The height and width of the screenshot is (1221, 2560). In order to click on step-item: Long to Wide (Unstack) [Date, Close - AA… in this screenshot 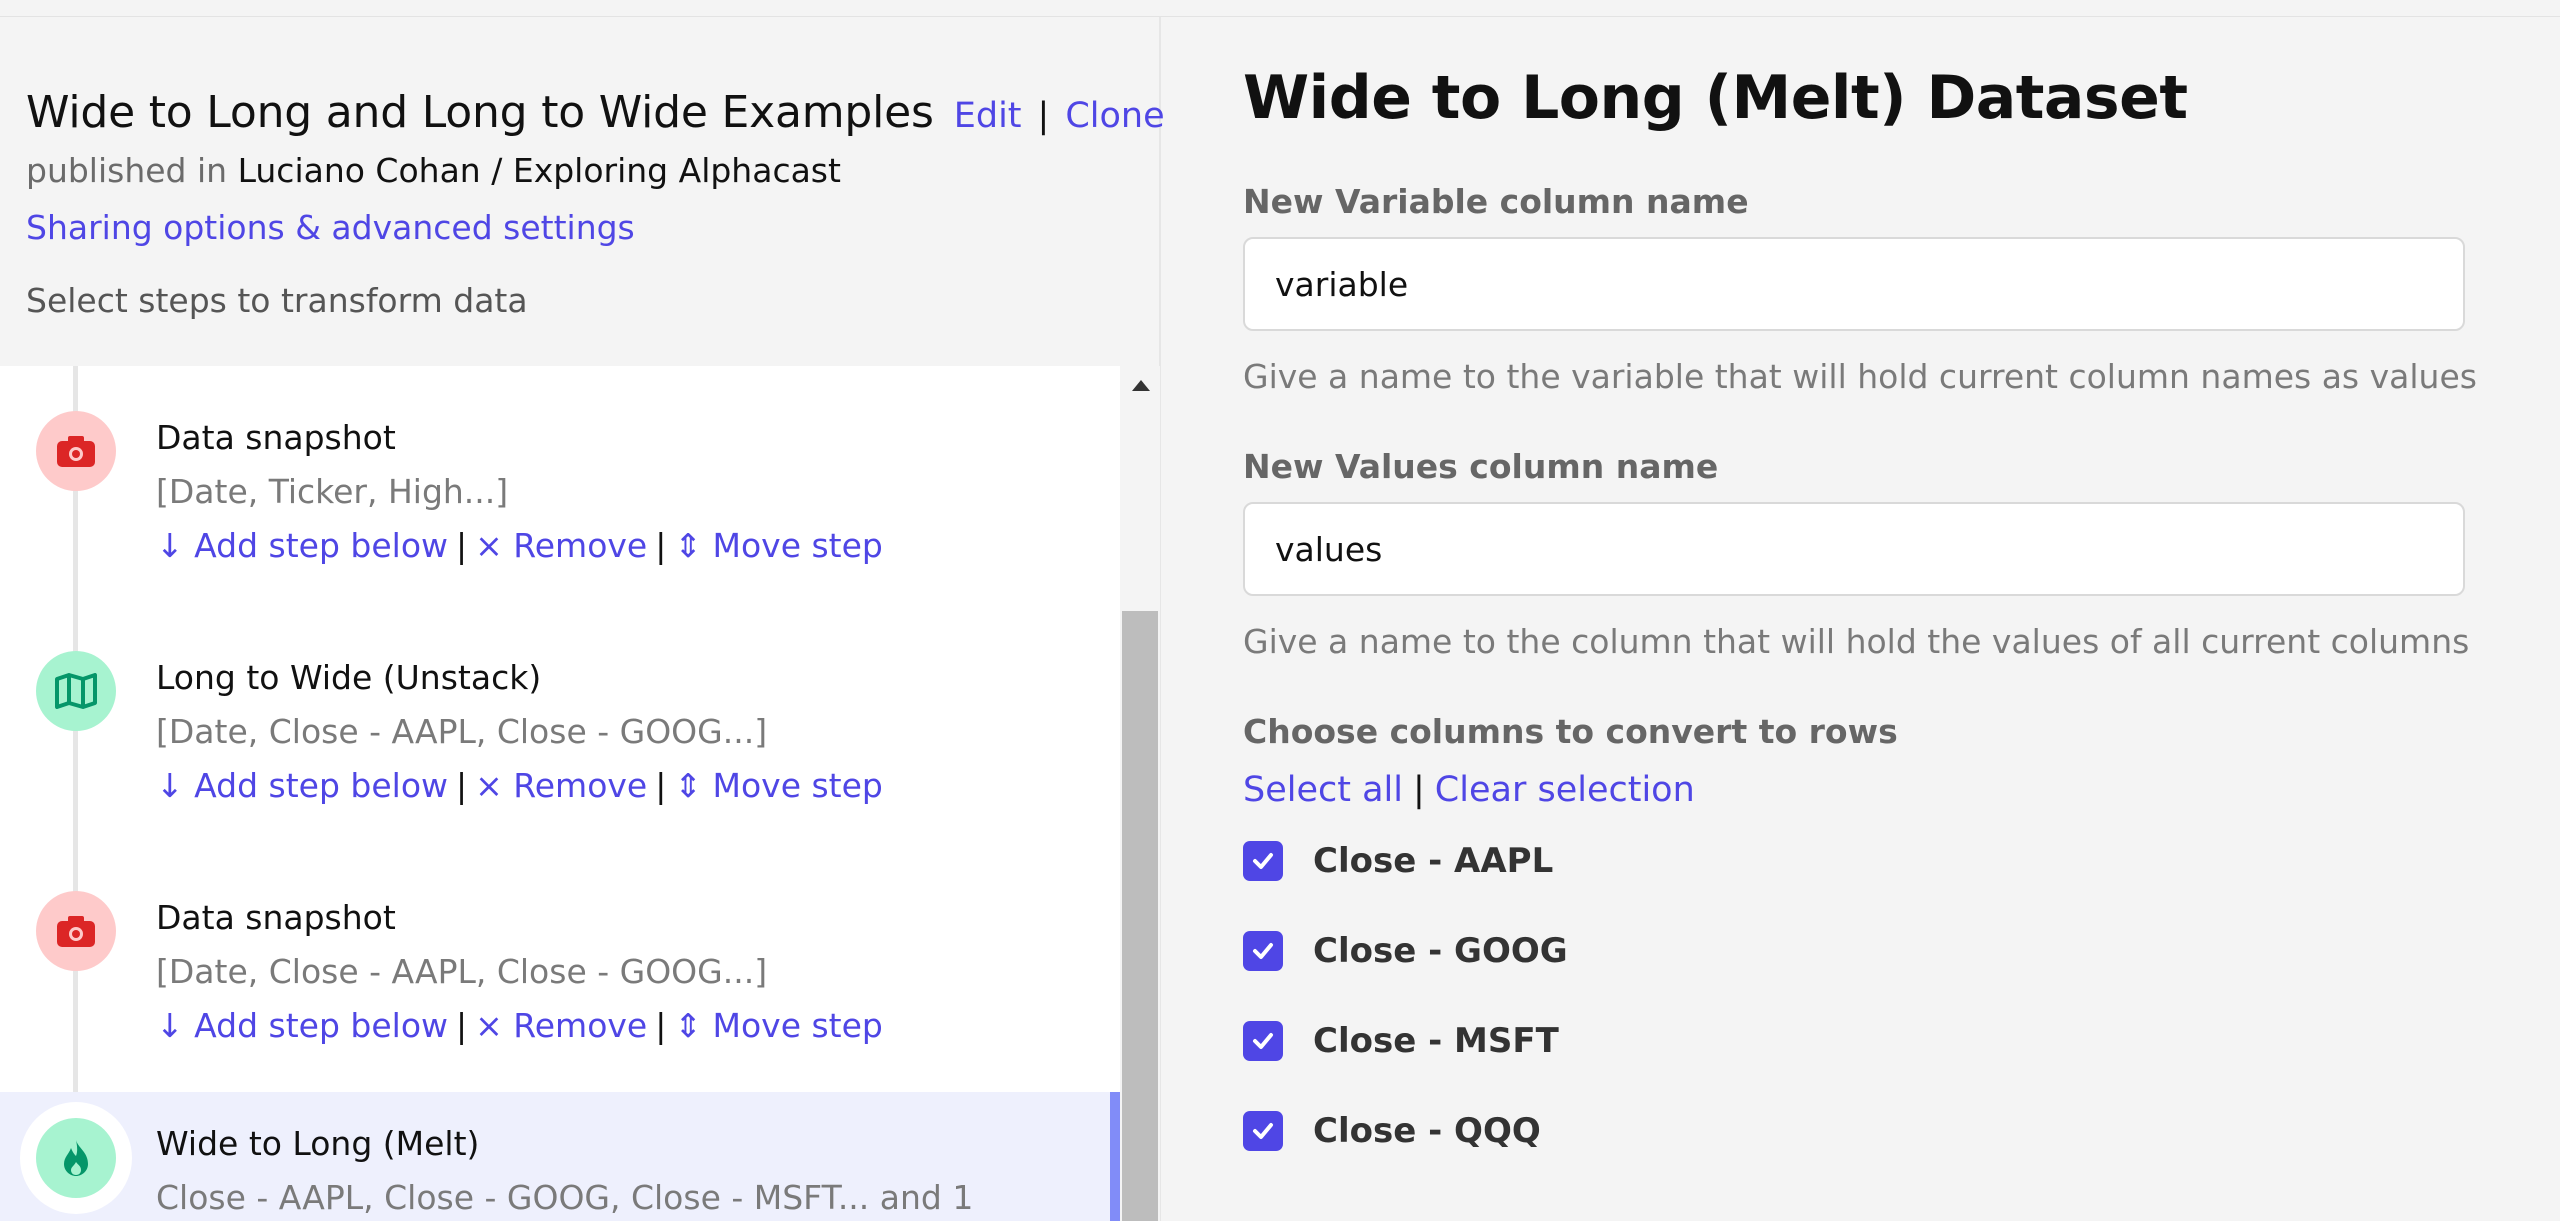, I will do `click(560, 726)`.